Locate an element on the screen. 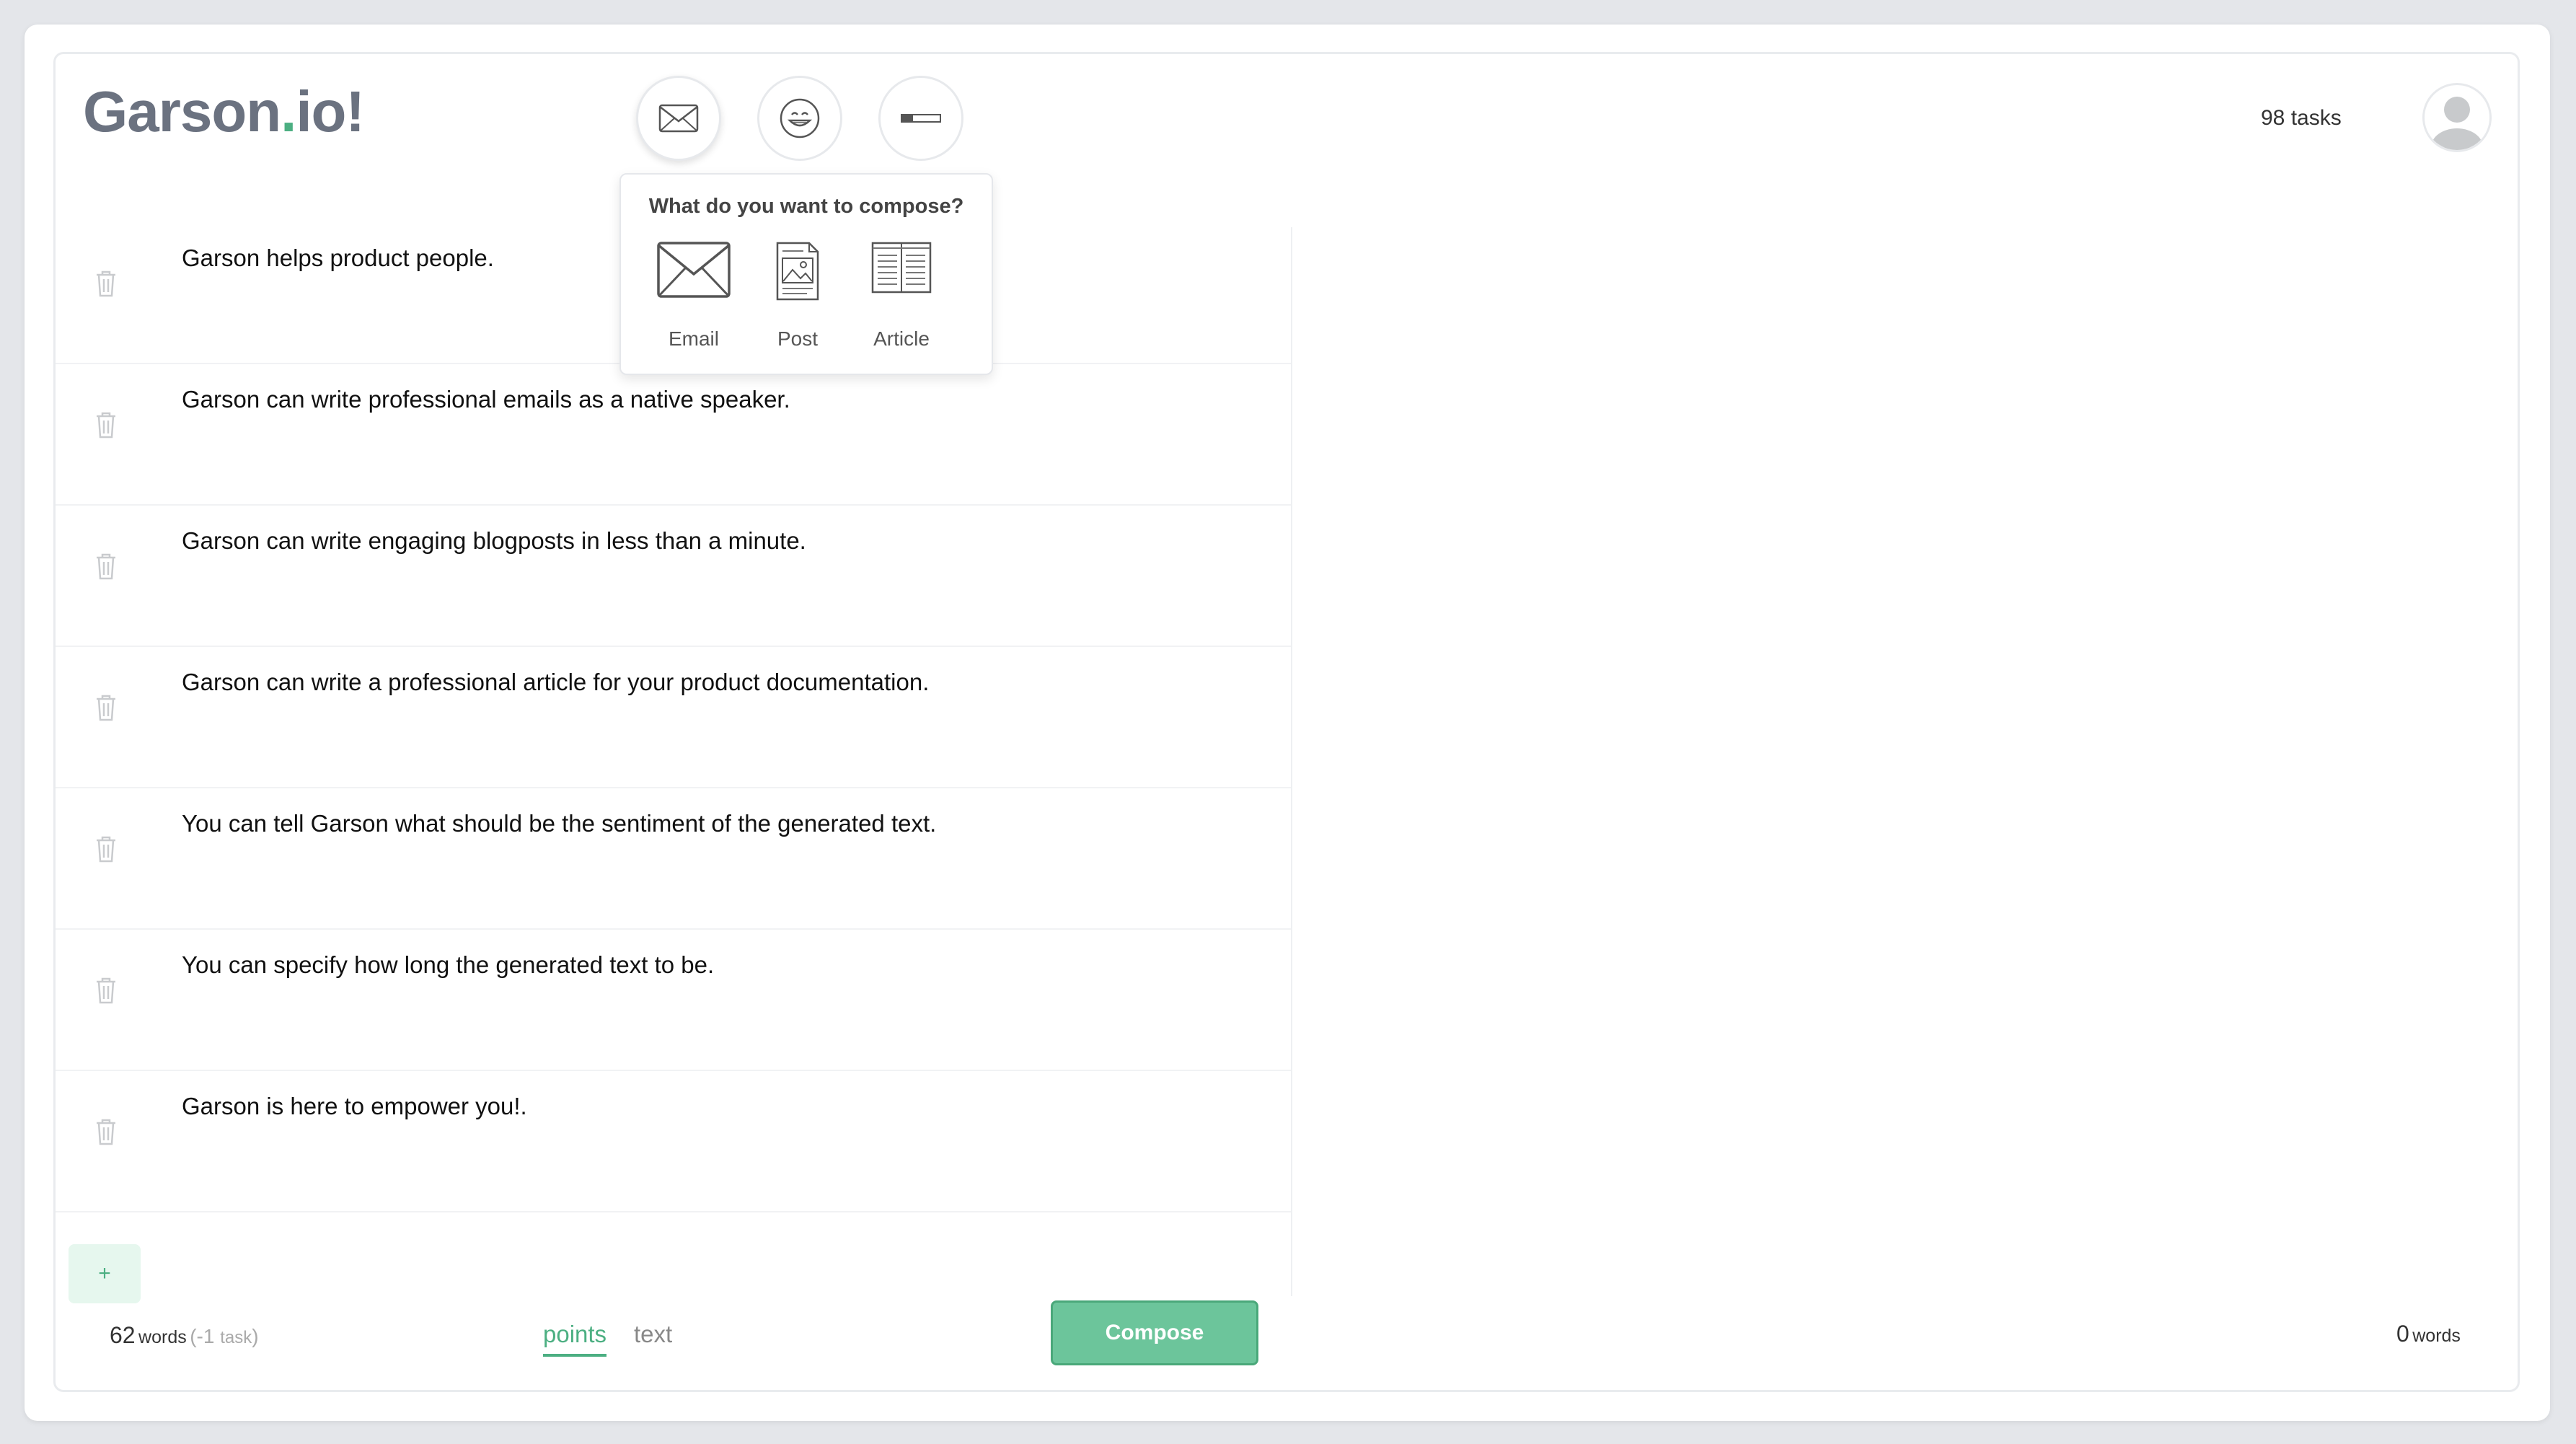 Image resolution: width=2576 pixels, height=1444 pixels. length-slider-icon is located at coordinates (921, 118).